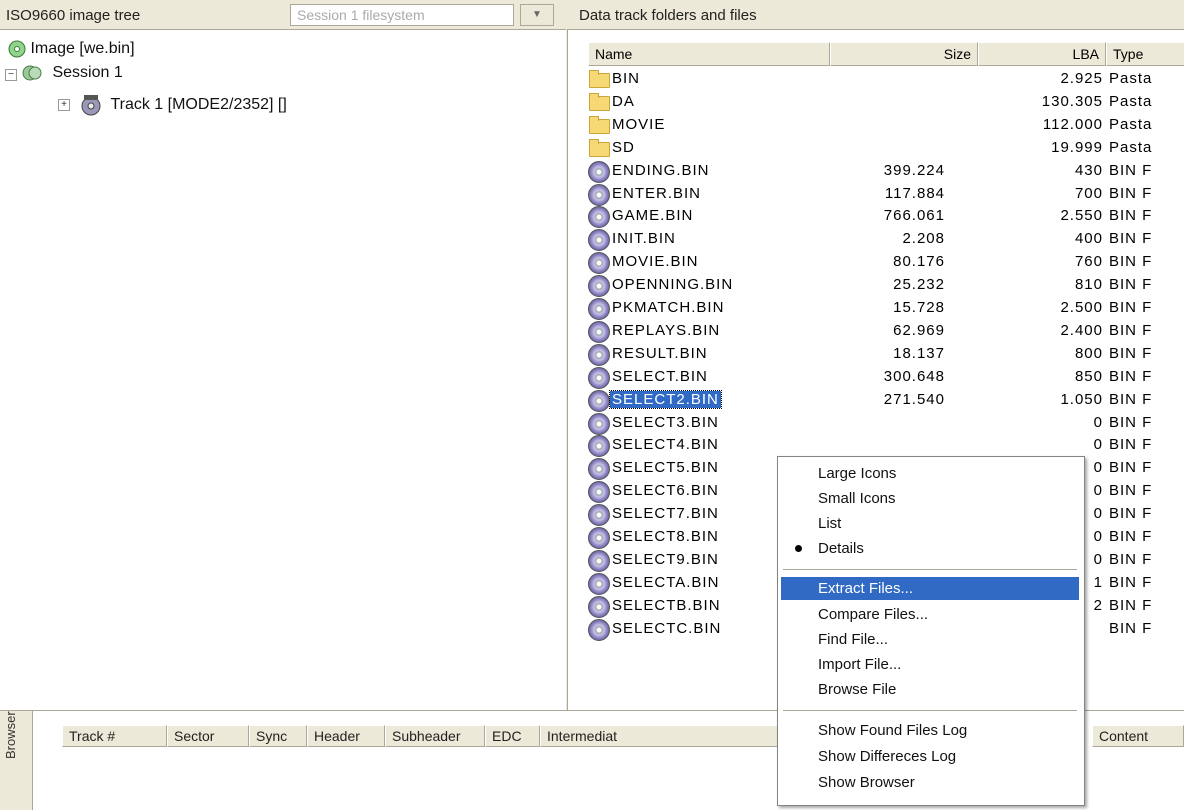  Describe the element at coordinates (876, 240) in the screenshot. I see `file-row: INIT.BIN 2.208 400 BIN F` at that location.